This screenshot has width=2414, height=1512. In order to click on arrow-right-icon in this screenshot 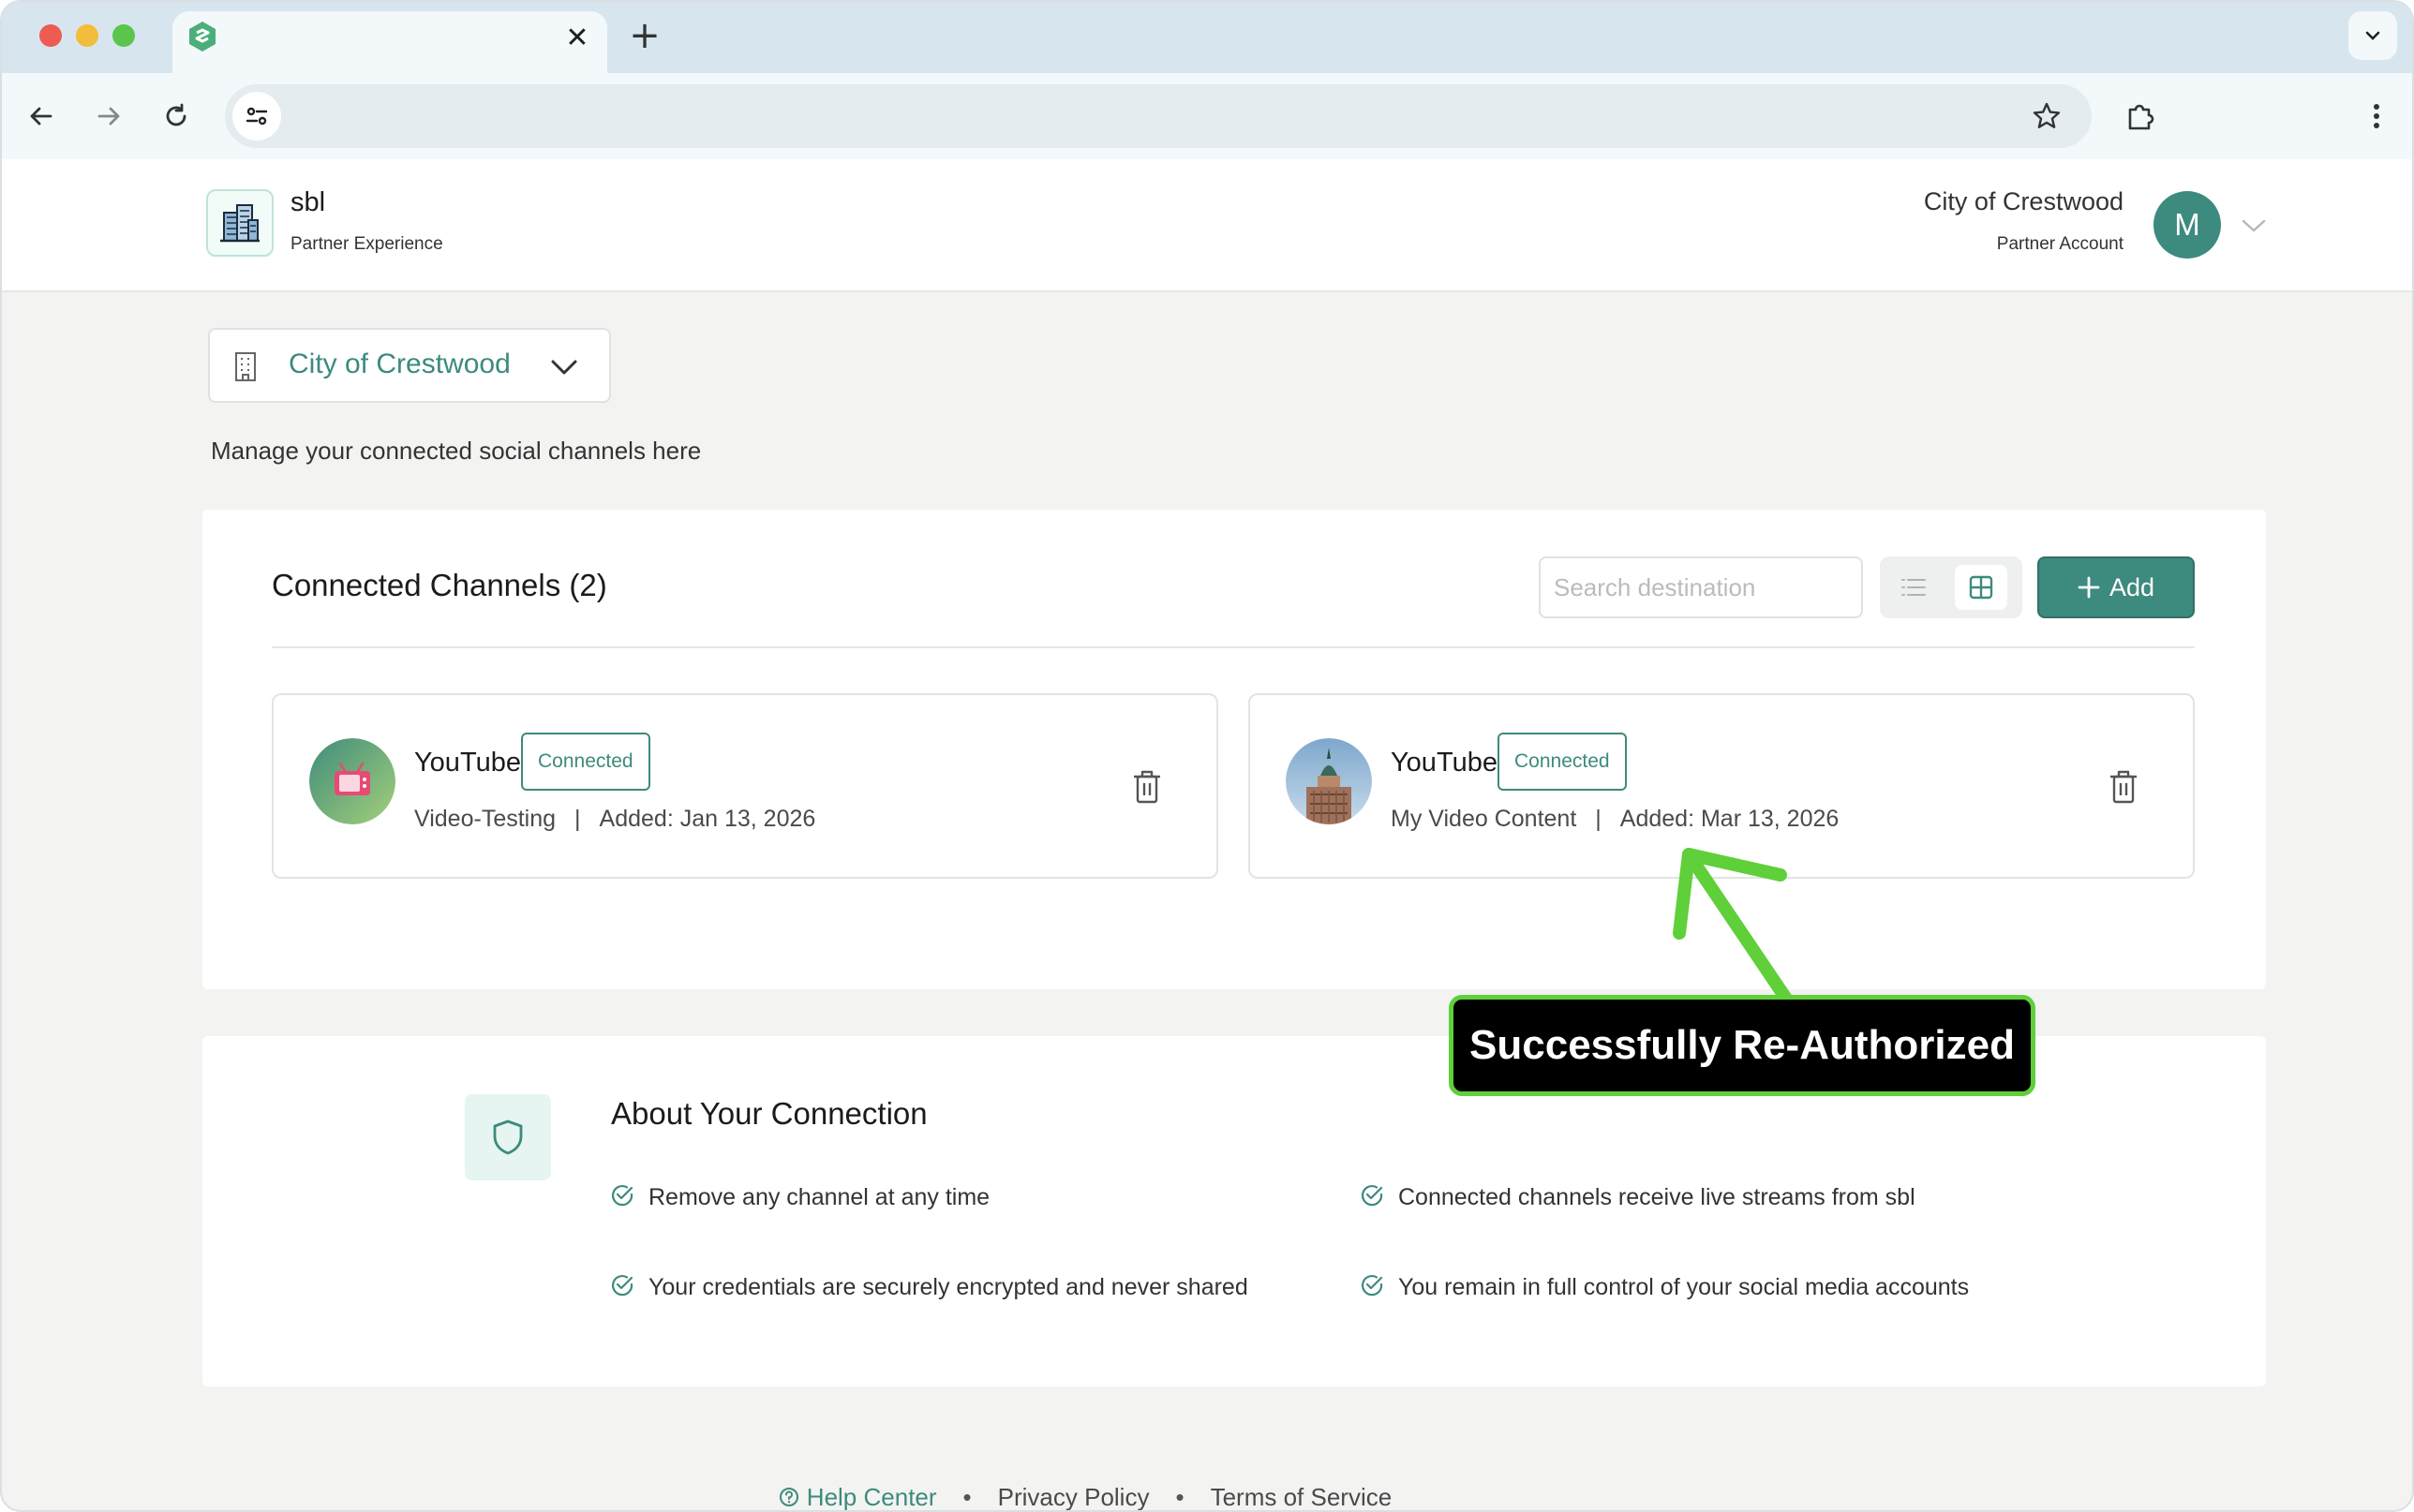, I will do `click(108, 116)`.